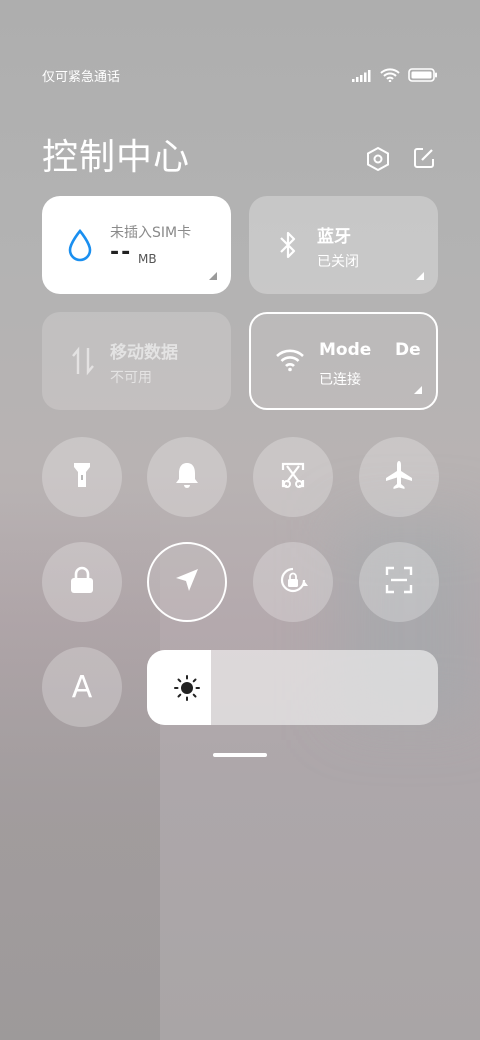 The width and height of the screenshot is (480, 1040). I want to click on data-usage-tile: 未插入SIM卡 -- MB, so click(136, 245).